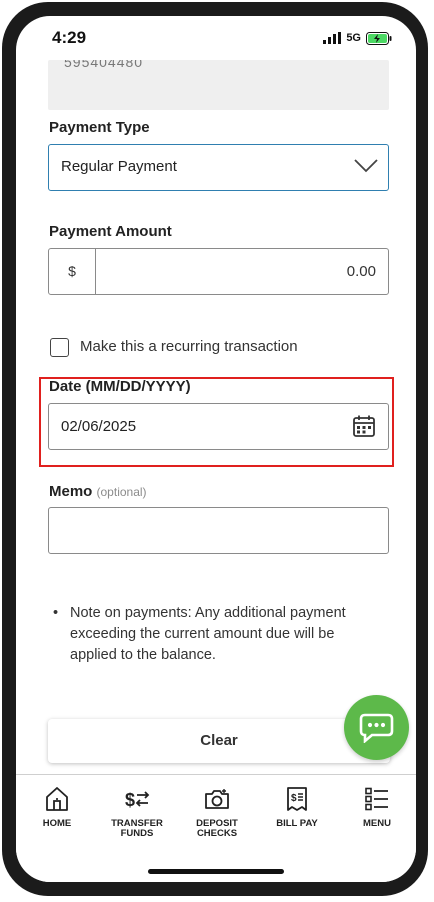  What do you see at coordinates (376, 799) in the screenshot?
I see `menu-list-icon` at bounding box center [376, 799].